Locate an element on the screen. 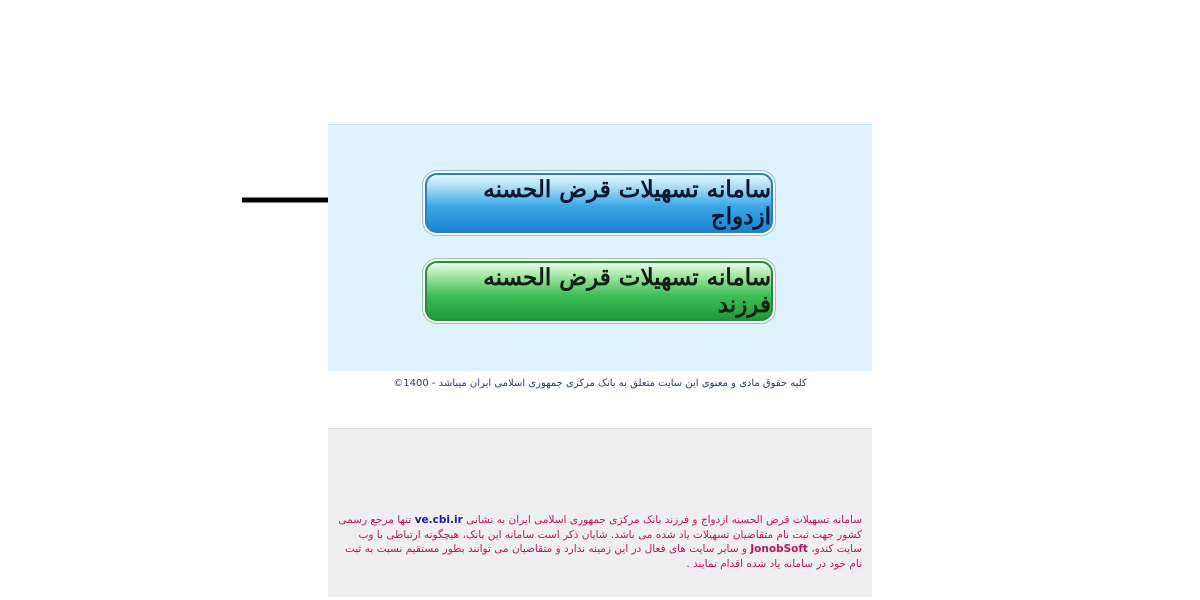 This screenshot has width=1200, height=600. official-site-link: ve.cbi.ir is located at coordinates (439, 520).